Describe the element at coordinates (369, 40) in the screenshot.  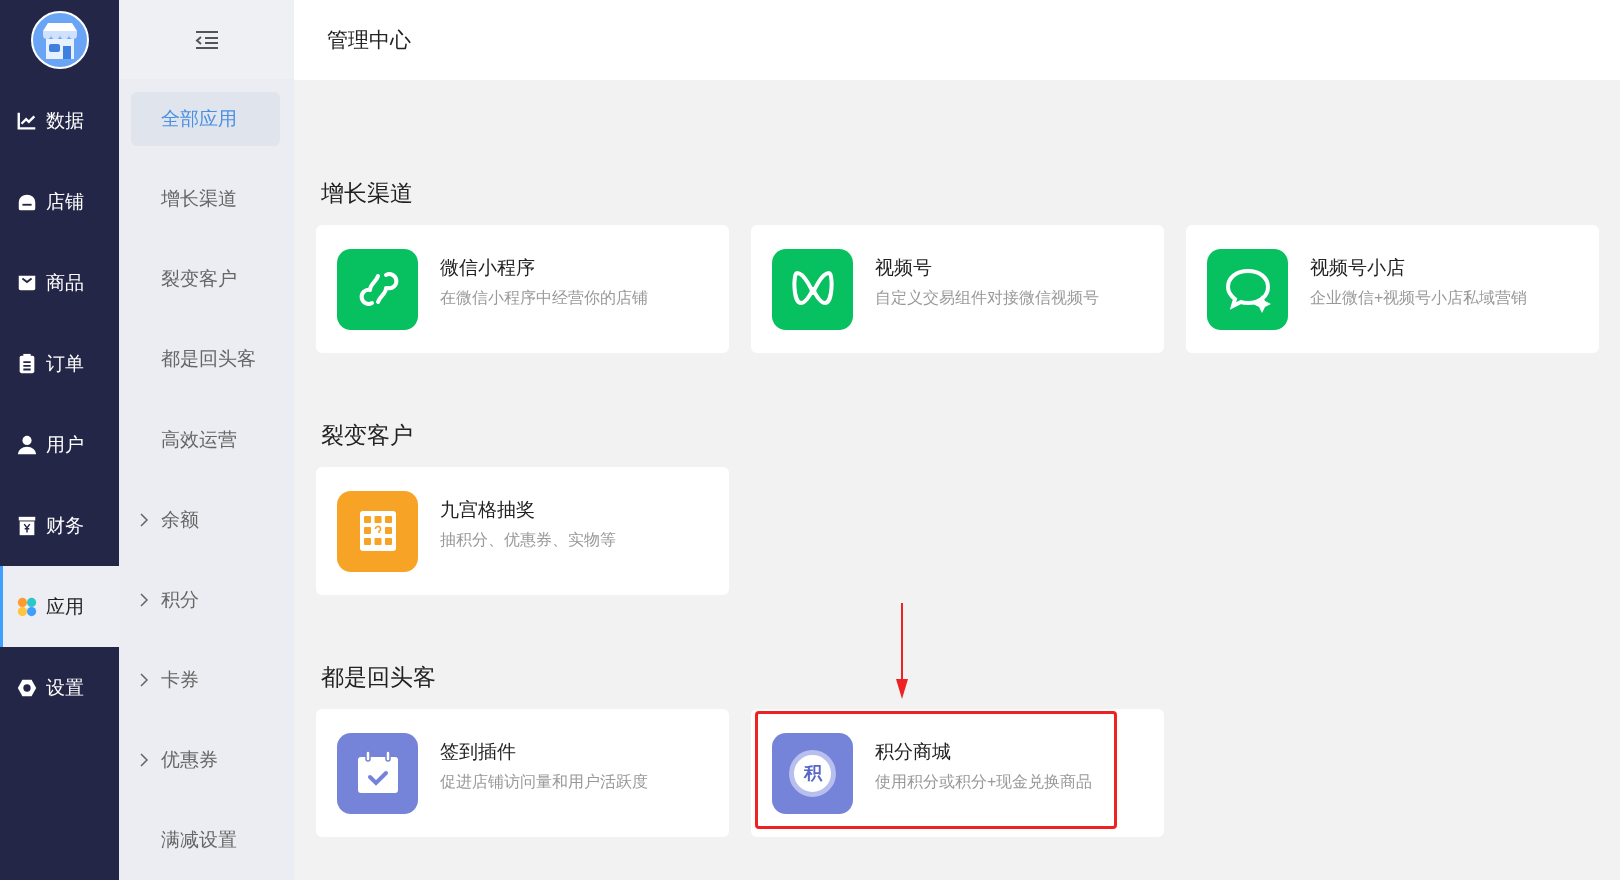
I see `page-title: 管理中心` at that location.